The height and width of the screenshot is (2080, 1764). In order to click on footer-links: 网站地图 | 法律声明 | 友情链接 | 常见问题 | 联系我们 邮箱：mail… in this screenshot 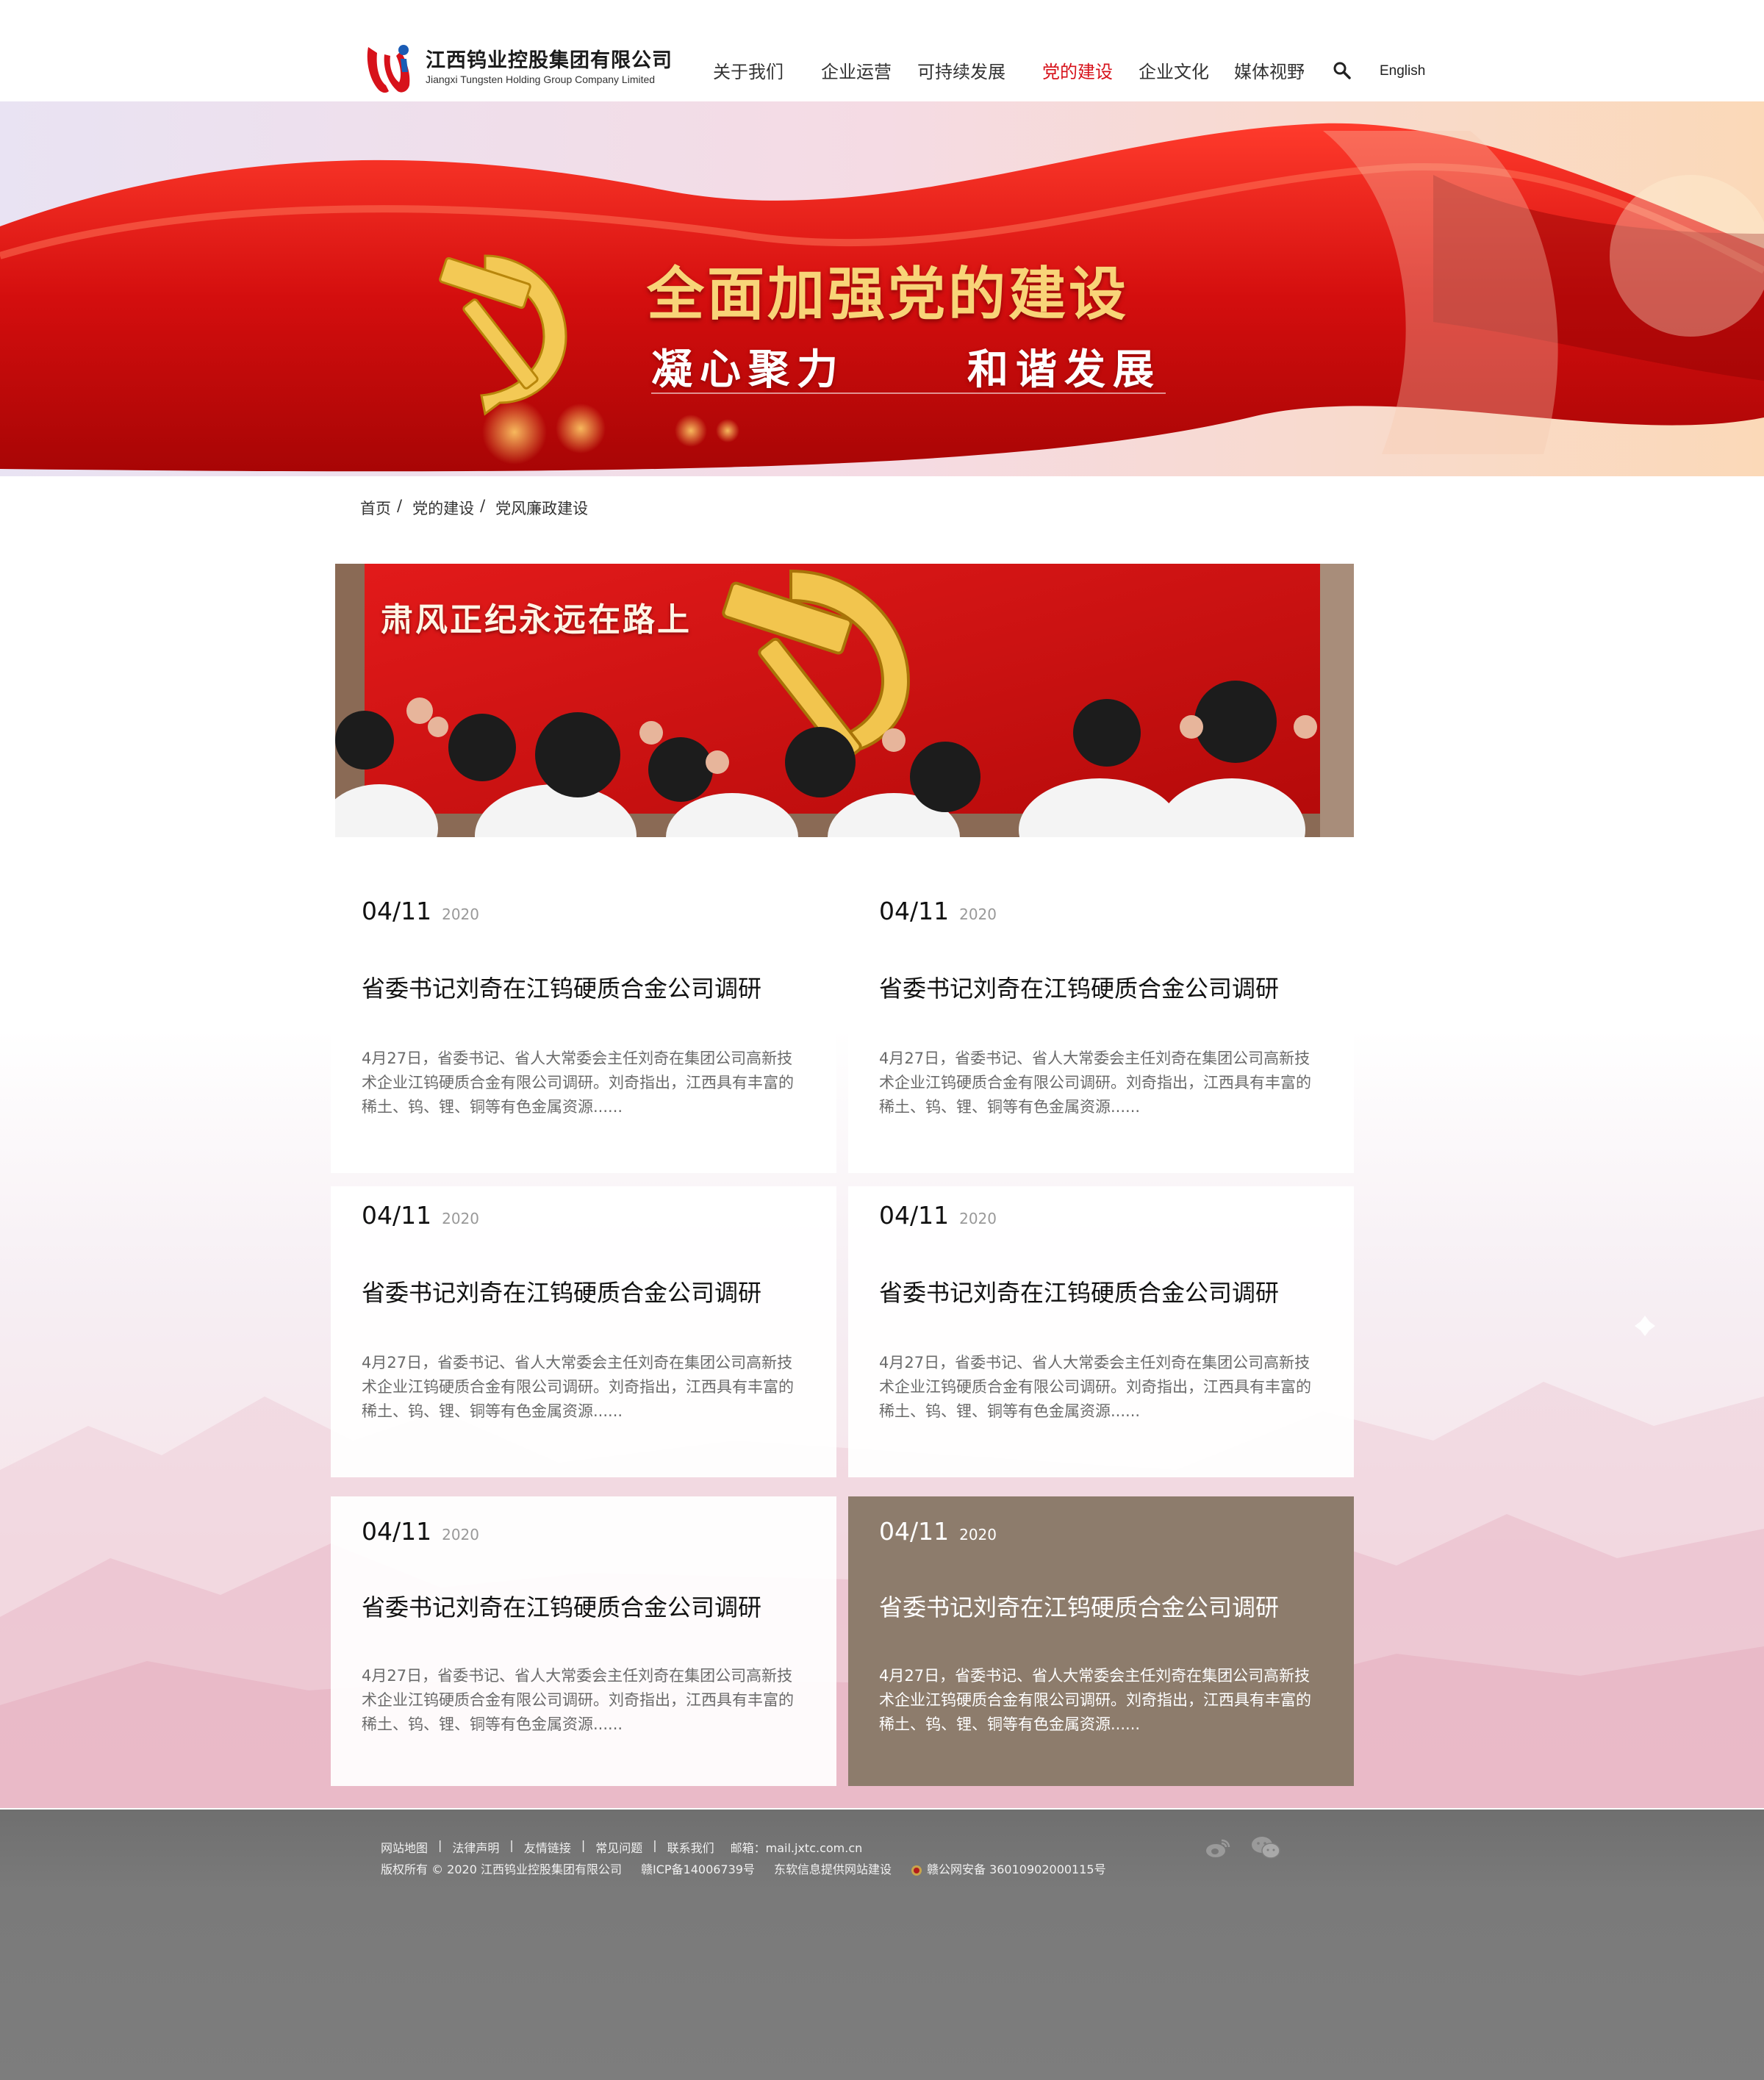, I will do `click(621, 1847)`.